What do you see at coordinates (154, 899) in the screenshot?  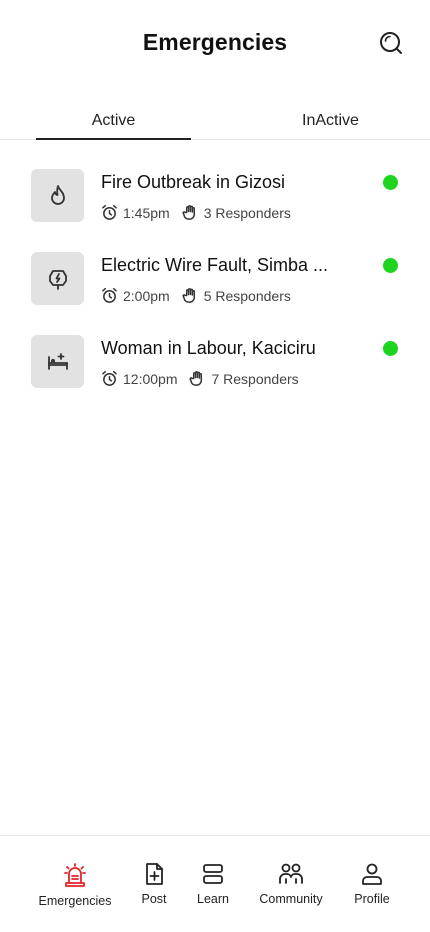 I see `nav-label: Post` at bounding box center [154, 899].